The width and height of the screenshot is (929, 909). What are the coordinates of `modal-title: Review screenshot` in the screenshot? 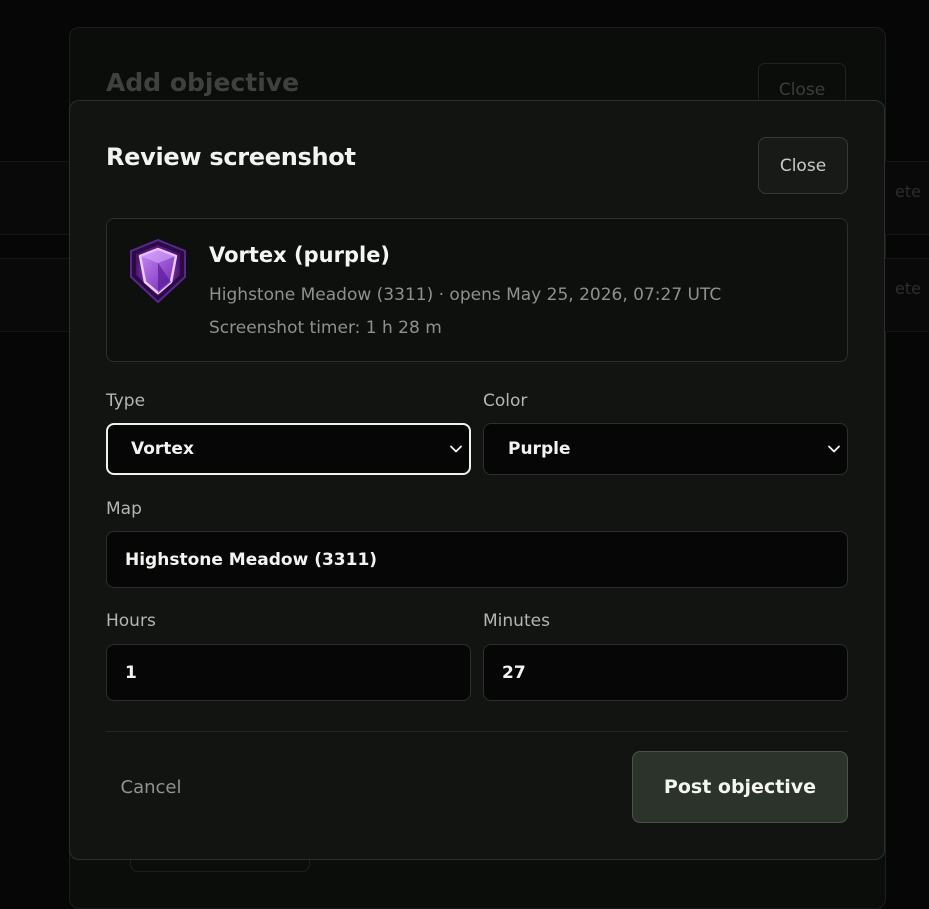 It's located at (231, 157).